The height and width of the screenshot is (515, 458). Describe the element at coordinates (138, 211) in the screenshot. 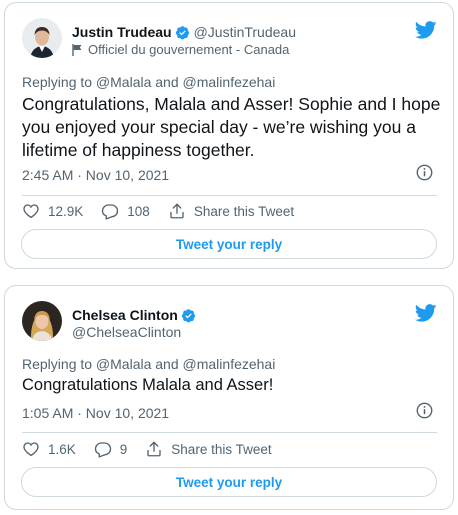

I see `reply-count: 108` at that location.